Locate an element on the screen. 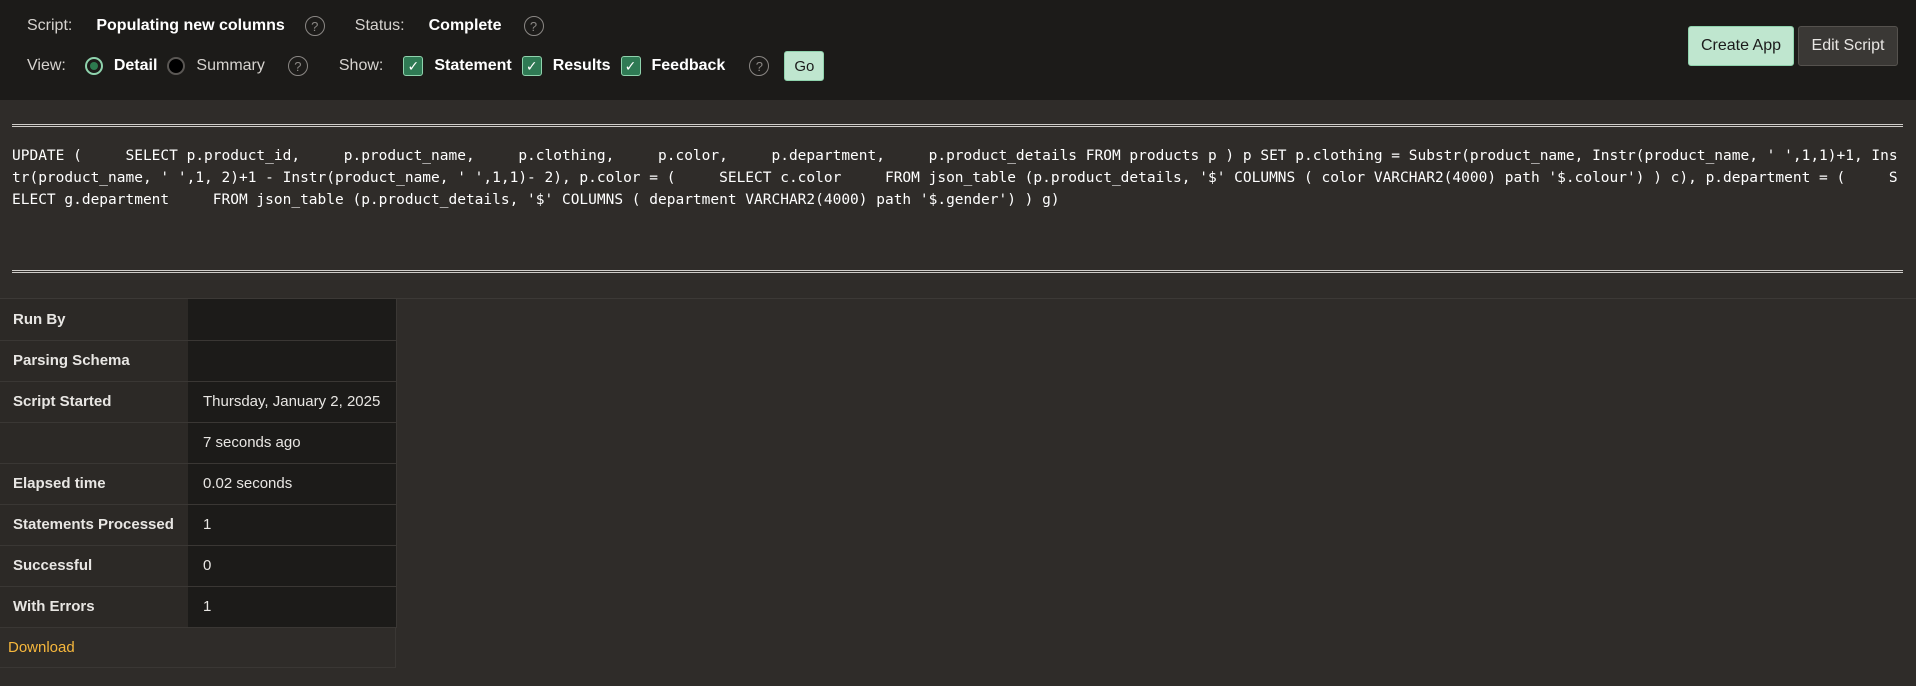  parsing-schema-value is located at coordinates (292, 361).